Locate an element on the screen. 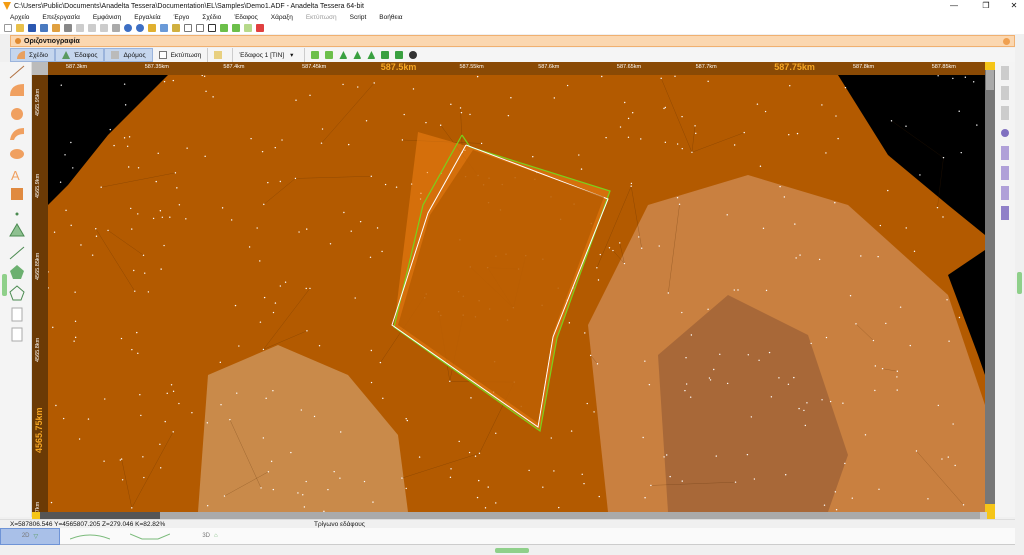  mountains-icon is located at coordinates (357, 55).